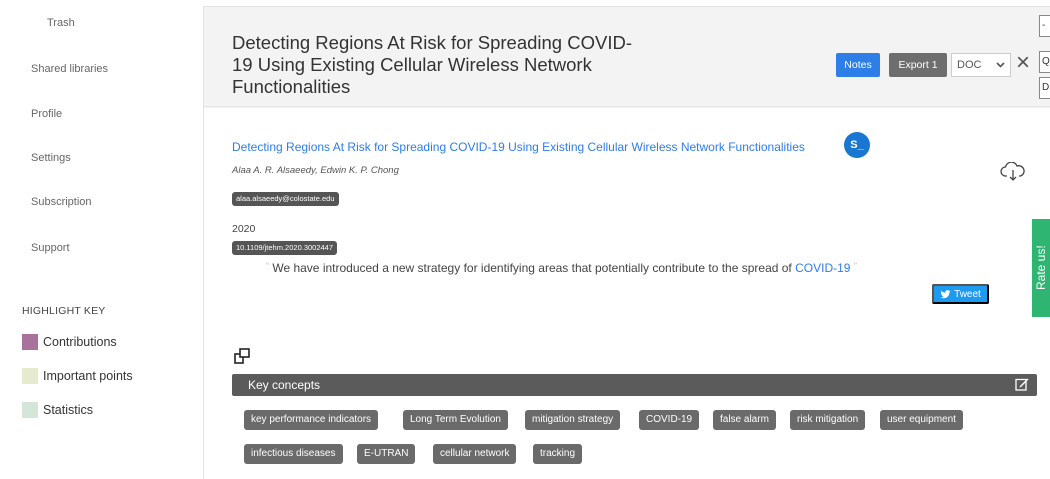 The width and height of the screenshot is (1050, 479). I want to click on highlight-key-label: Important points, so click(88, 376).